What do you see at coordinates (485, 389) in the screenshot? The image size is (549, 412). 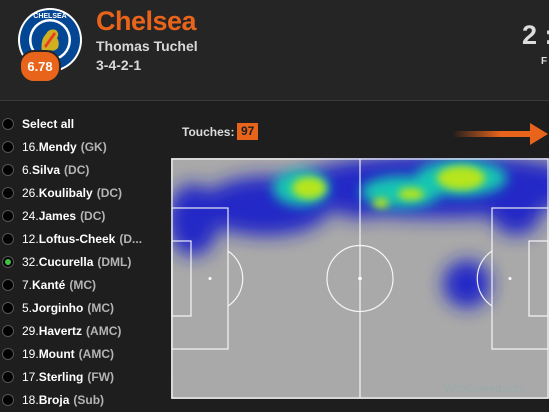 I see `whoscored-watermark: WhoScored.com` at bounding box center [485, 389].